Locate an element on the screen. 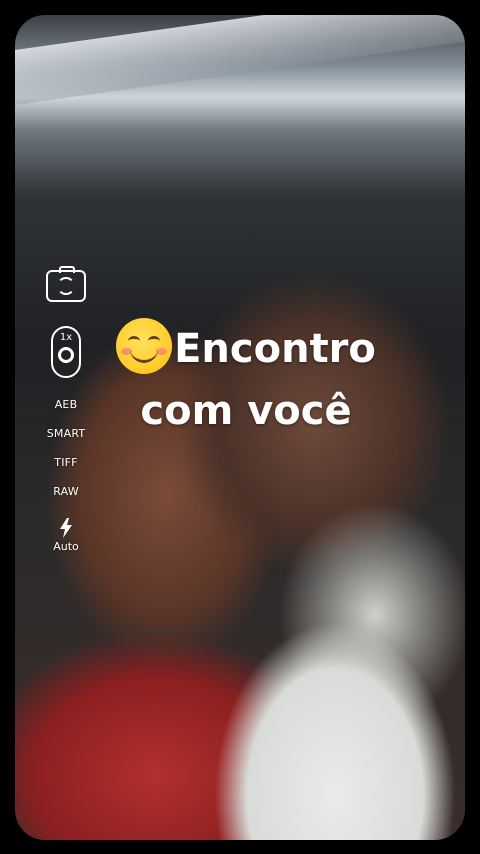 The height and width of the screenshot is (854, 480). caption-line-1: Encontro is located at coordinates (246, 349).